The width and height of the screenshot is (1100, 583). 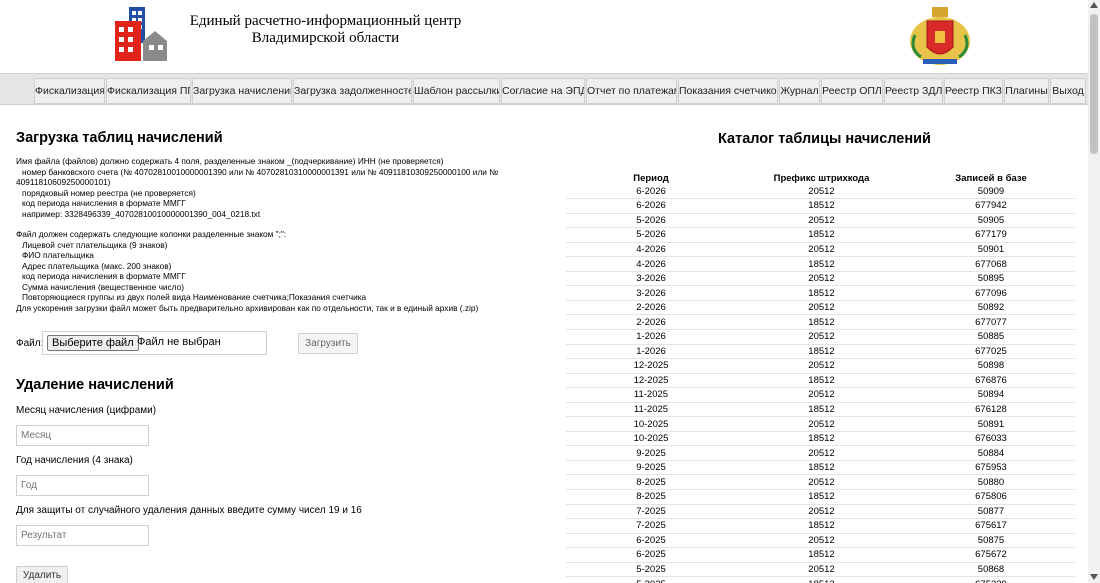 What do you see at coordinates (991, 178) in the screenshot?
I see `col-records: Записей в базе` at bounding box center [991, 178].